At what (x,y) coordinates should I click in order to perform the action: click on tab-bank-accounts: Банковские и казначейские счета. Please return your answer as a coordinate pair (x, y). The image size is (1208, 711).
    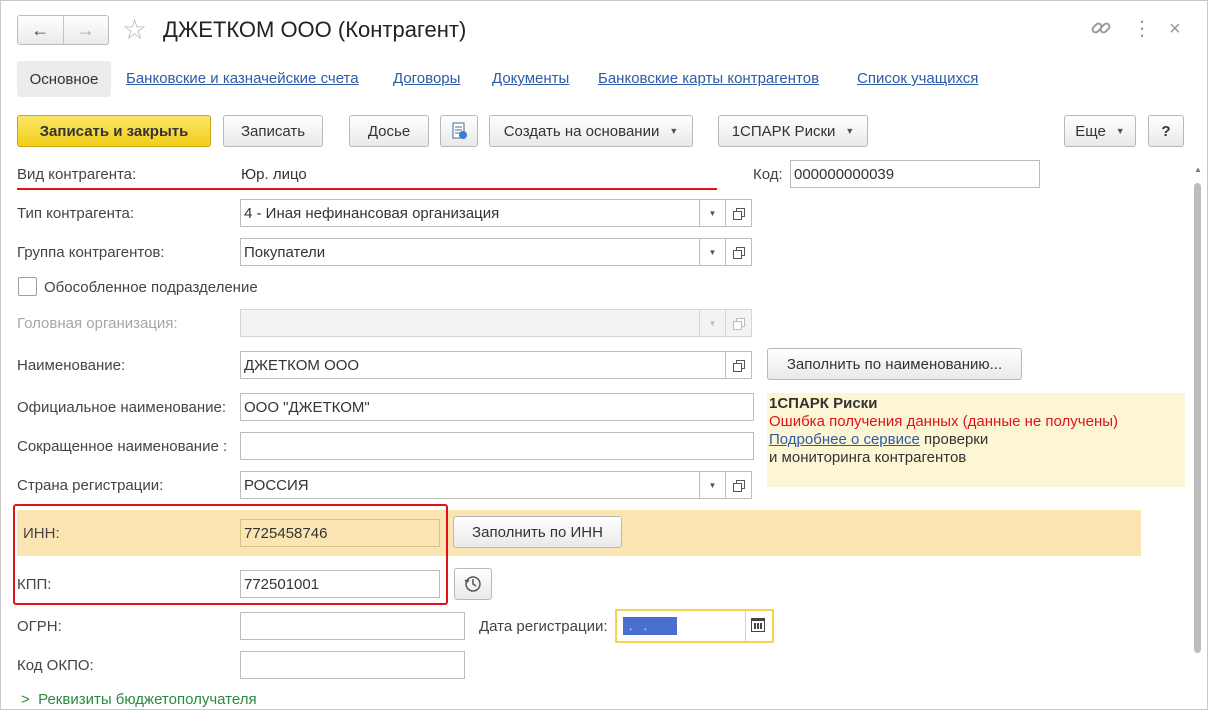
    Looking at the image, I should click on (242, 78).